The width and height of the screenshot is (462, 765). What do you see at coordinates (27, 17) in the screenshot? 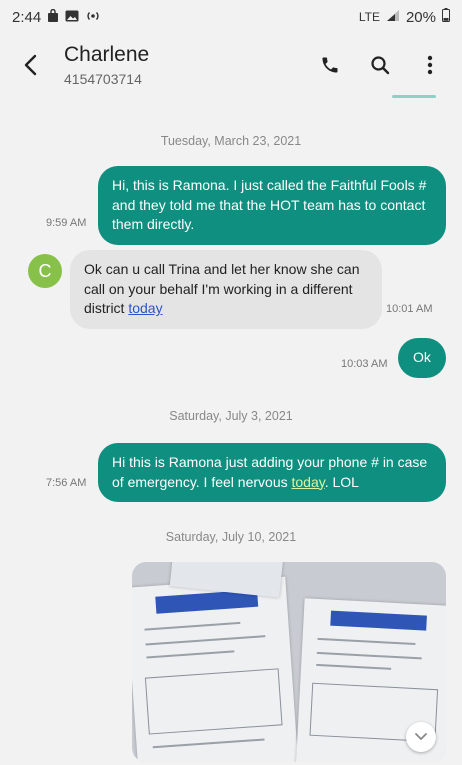
I see `status-time: 2:44` at bounding box center [27, 17].